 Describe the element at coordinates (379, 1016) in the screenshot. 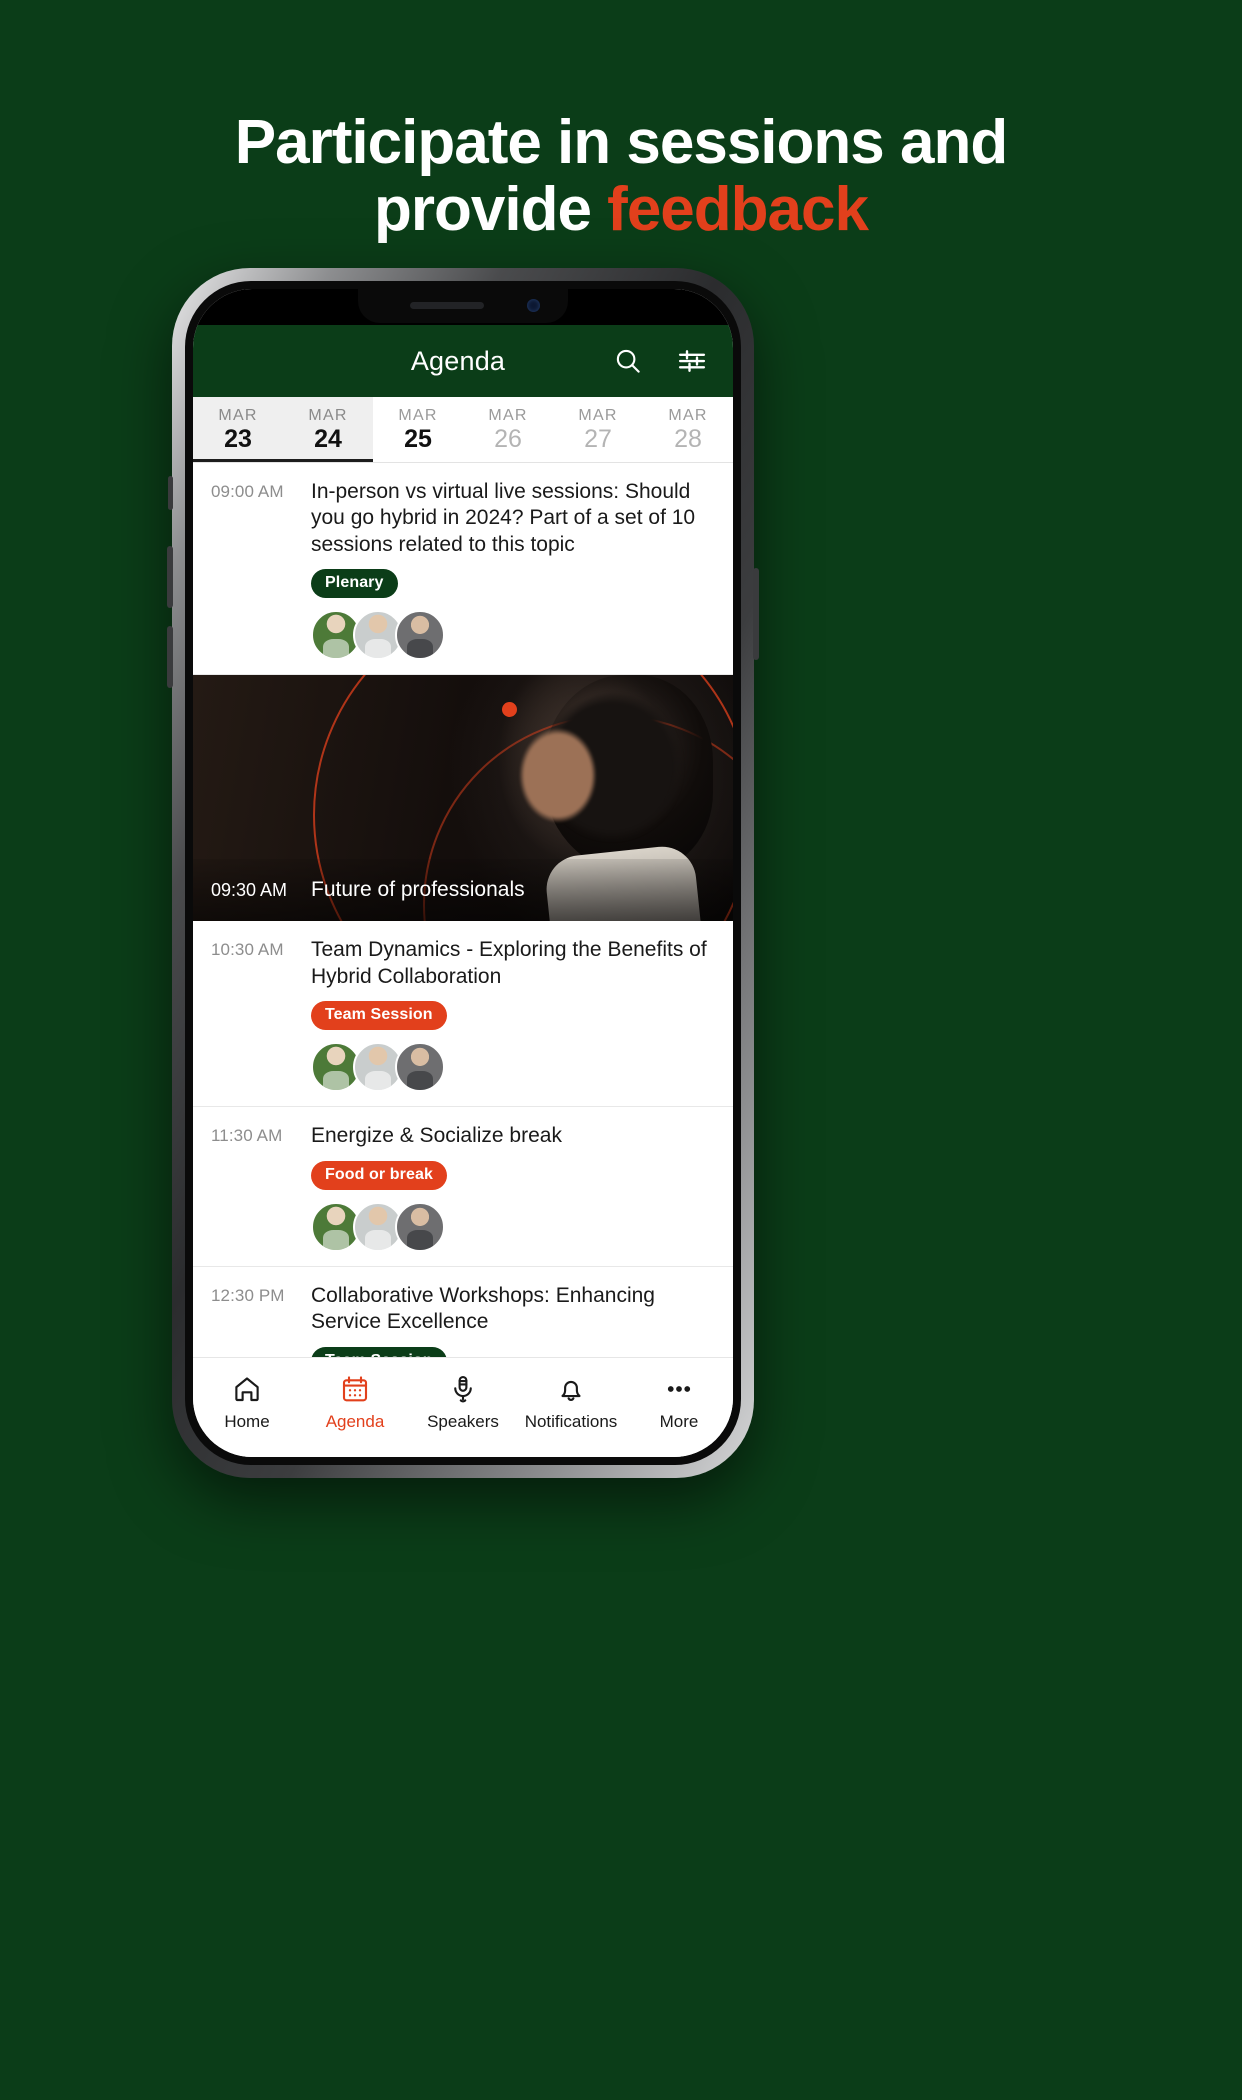

I see `status-badge: Team Session` at that location.